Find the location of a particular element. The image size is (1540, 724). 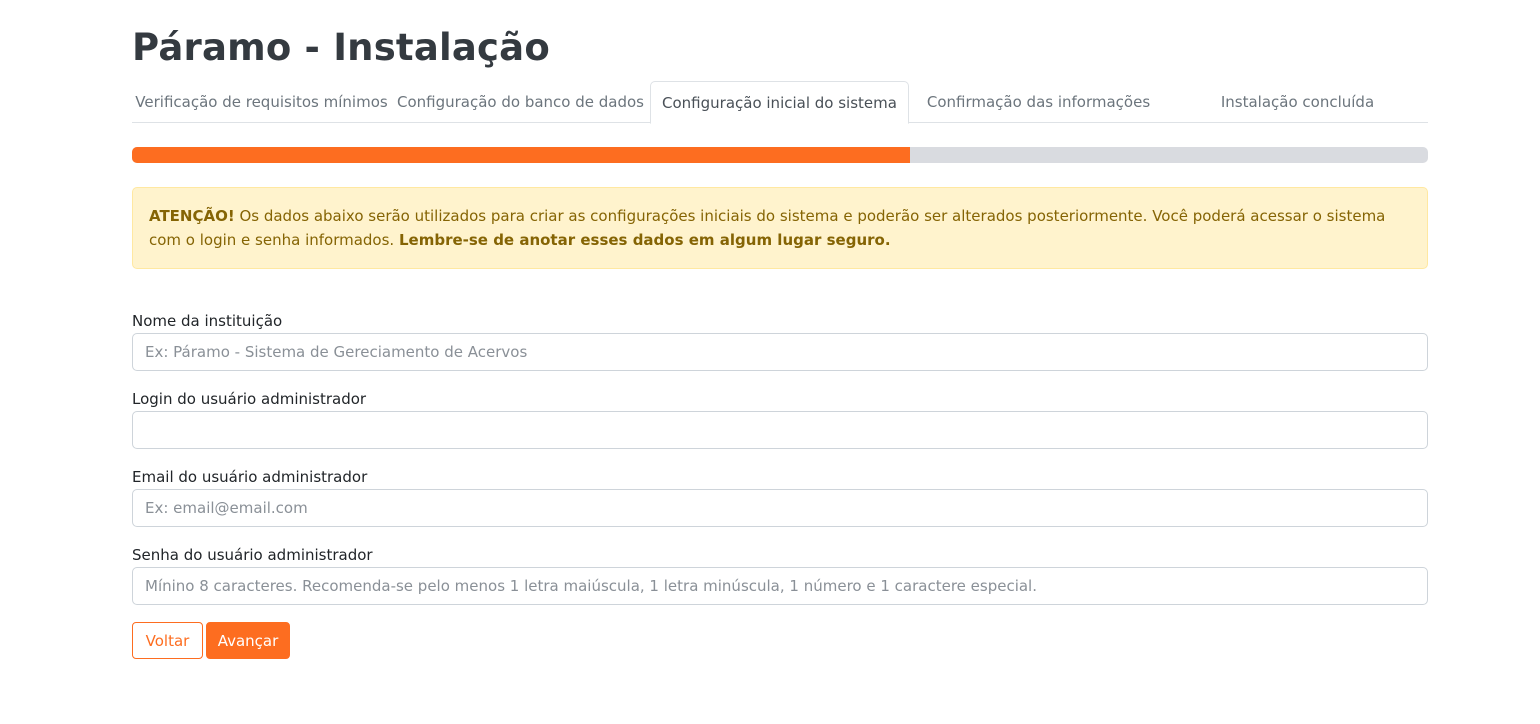

admin-password-input is located at coordinates (780, 586).